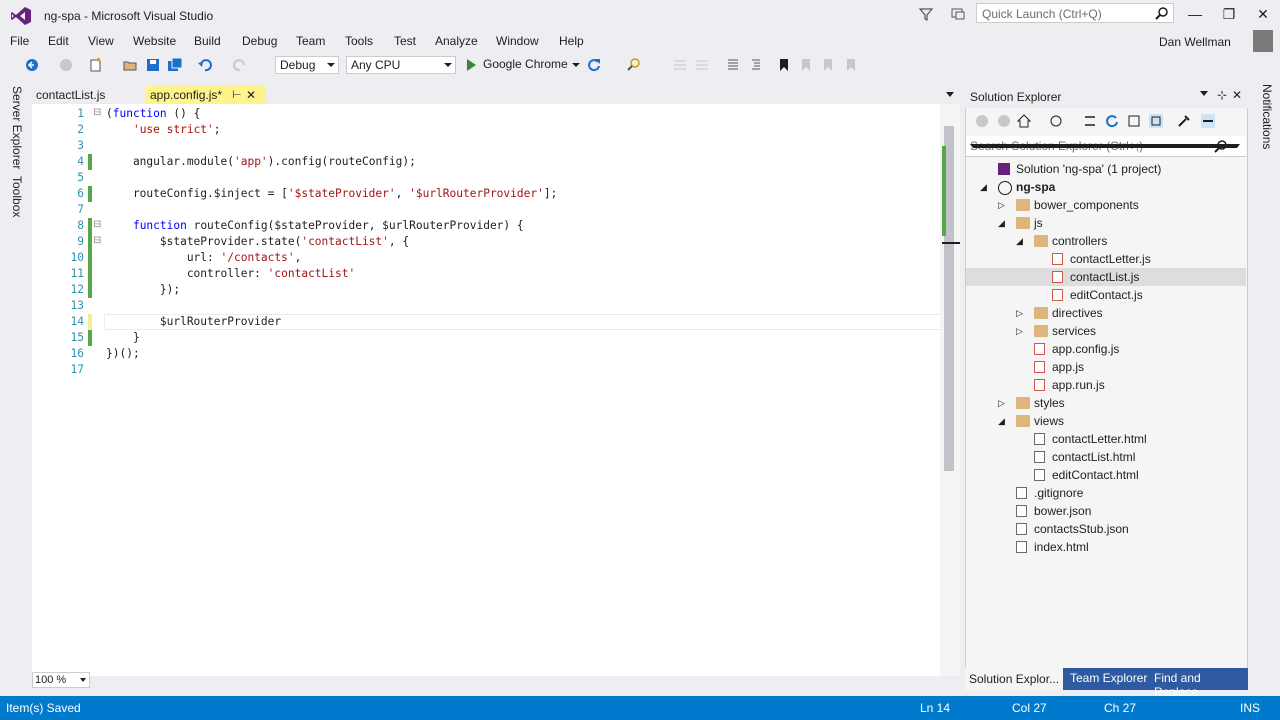 This screenshot has width=1280, height=720. Describe the element at coordinates (1106, 547) in the screenshot. I see `tree-item: index.html` at that location.